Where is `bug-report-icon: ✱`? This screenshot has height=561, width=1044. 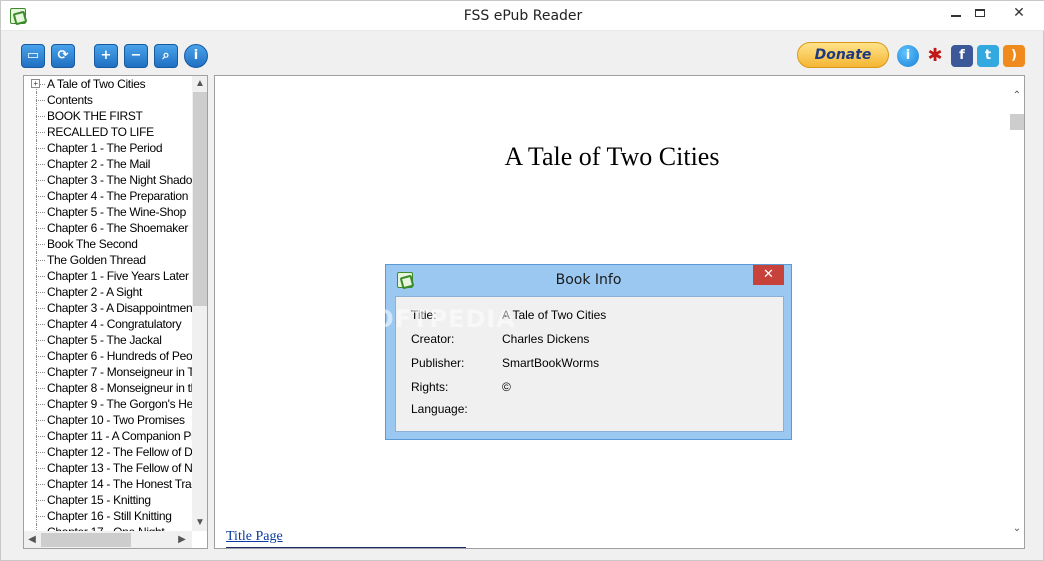 bug-report-icon: ✱ is located at coordinates (935, 56).